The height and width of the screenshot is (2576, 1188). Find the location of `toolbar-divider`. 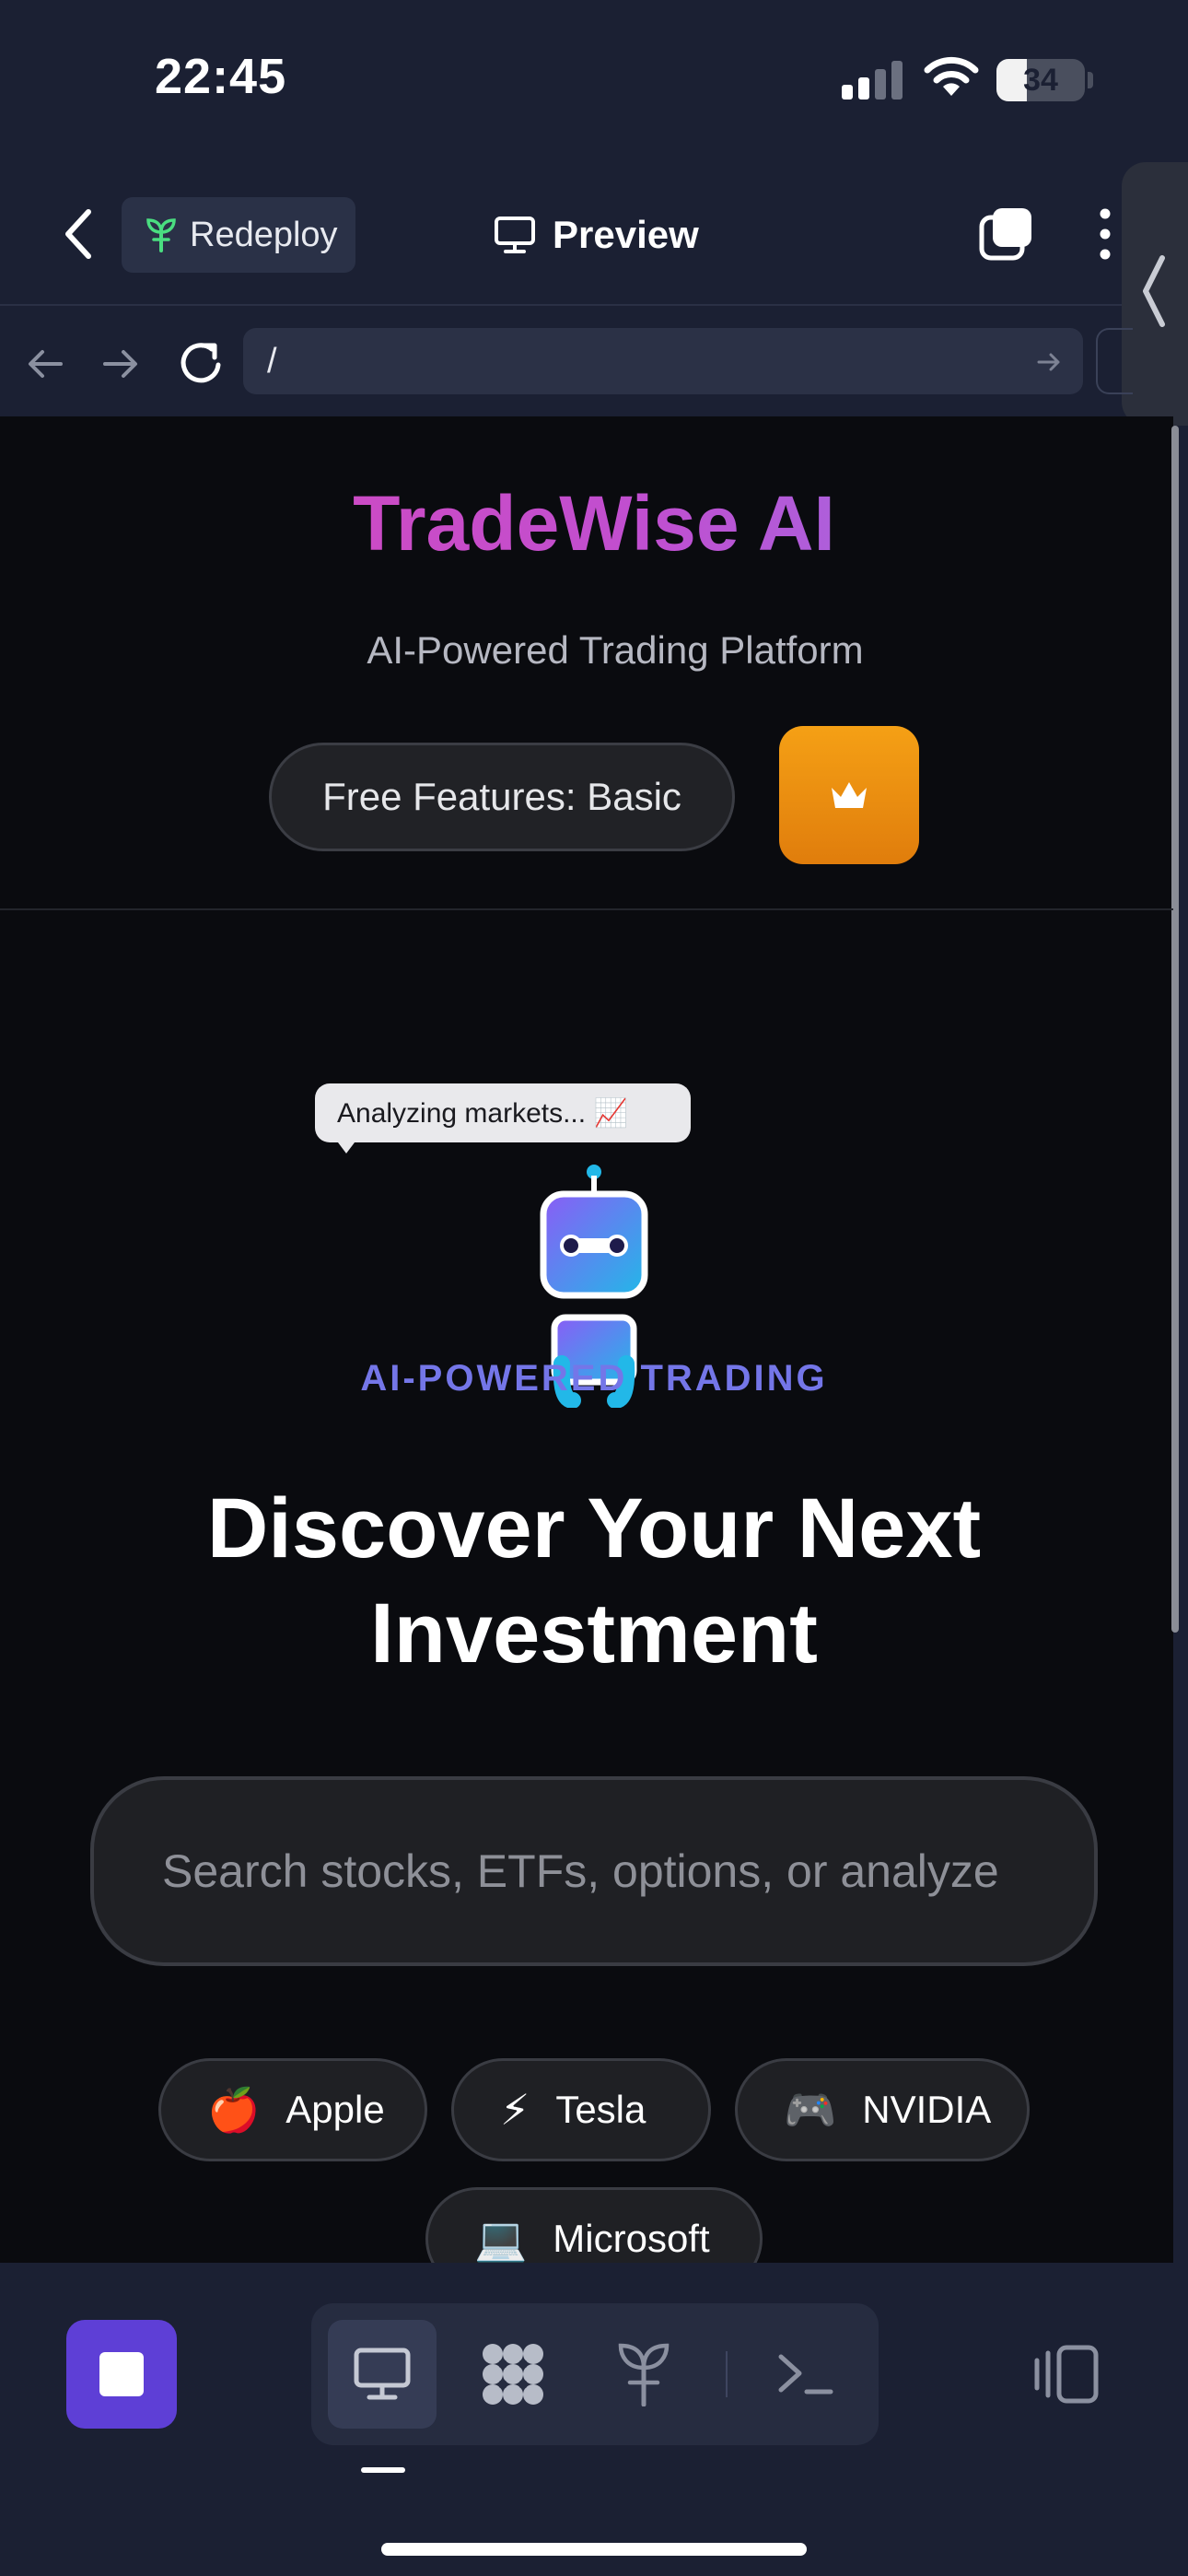

toolbar-divider is located at coordinates (561, 305).